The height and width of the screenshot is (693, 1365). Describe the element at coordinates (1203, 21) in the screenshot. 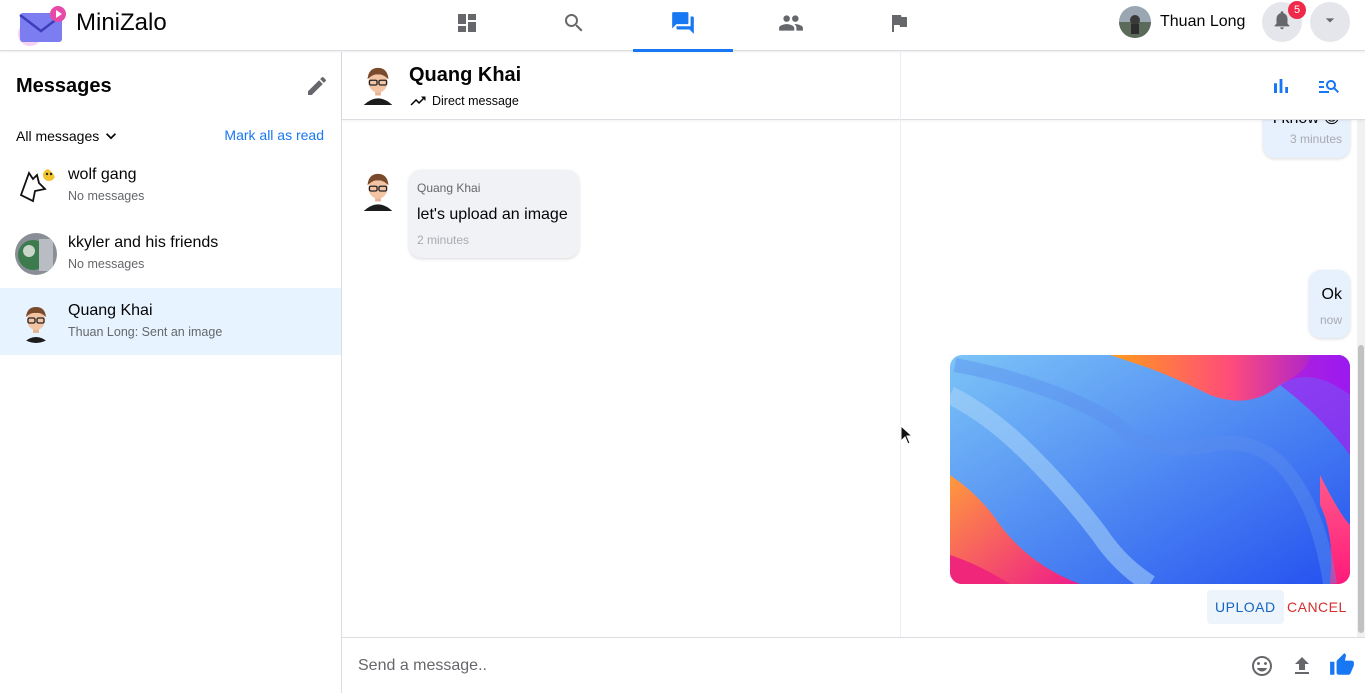

I see `user-name: Thuan Long` at that location.